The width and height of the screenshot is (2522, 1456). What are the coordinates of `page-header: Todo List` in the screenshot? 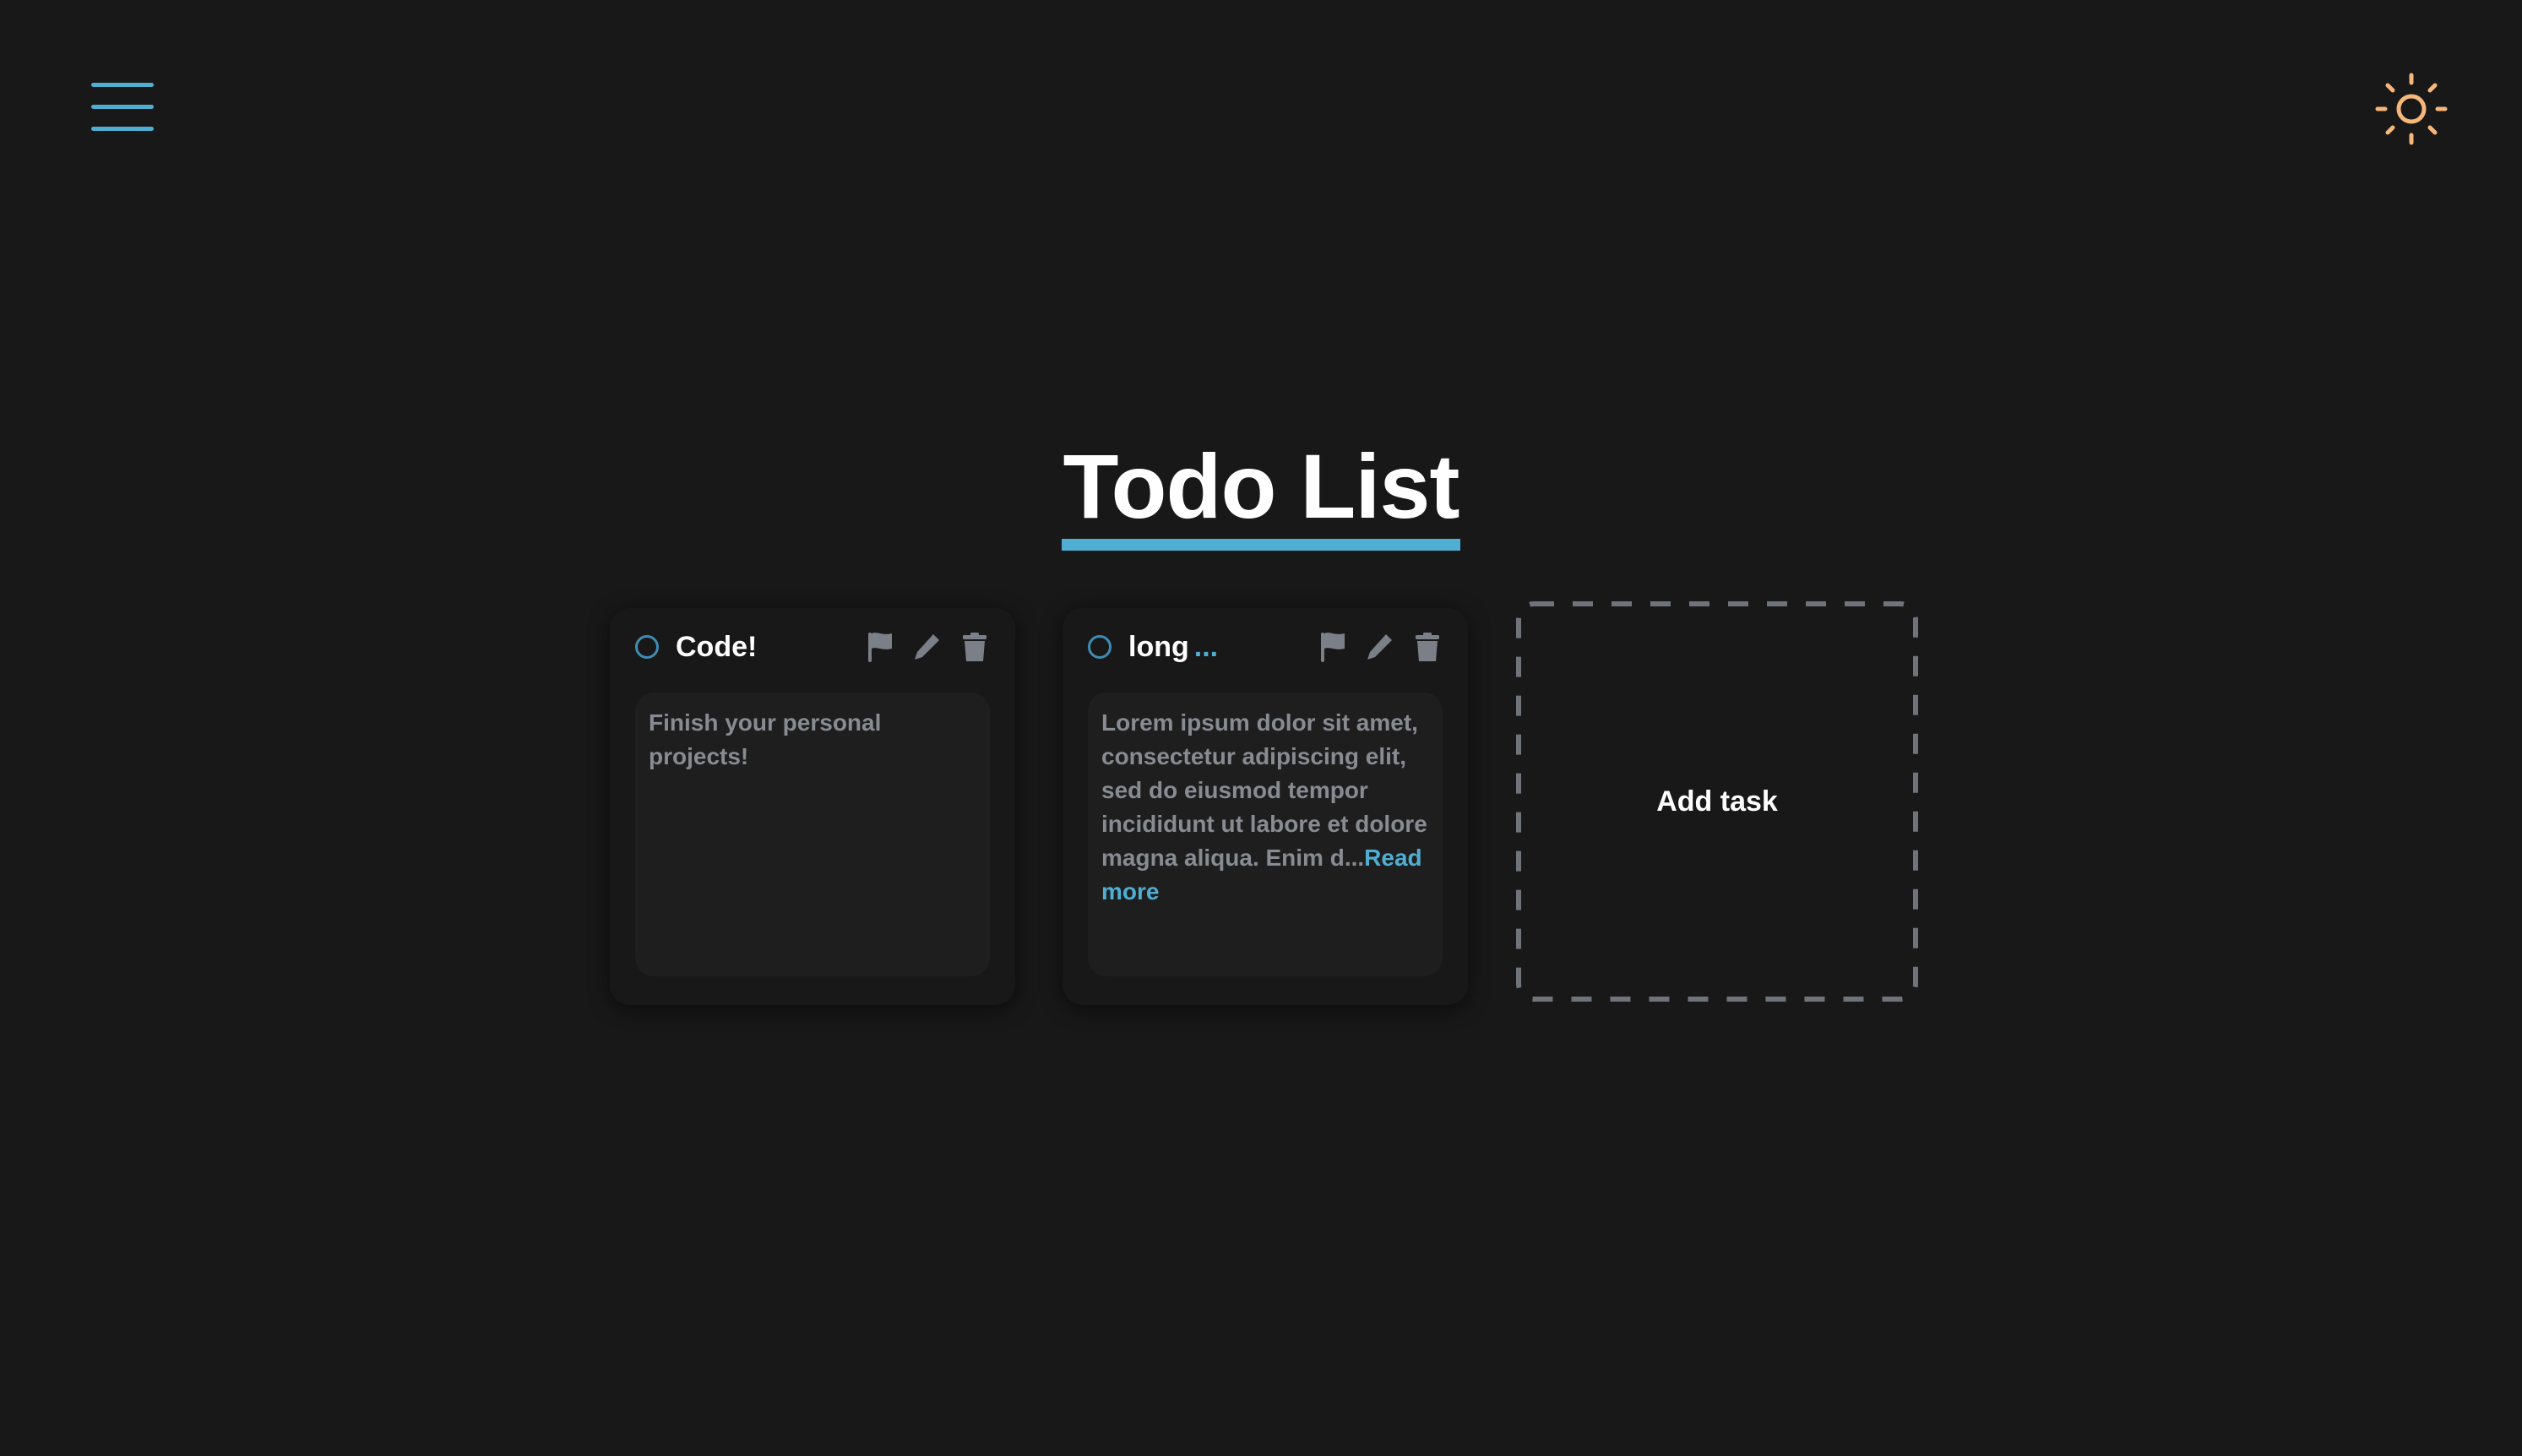 It's located at (1261, 493).